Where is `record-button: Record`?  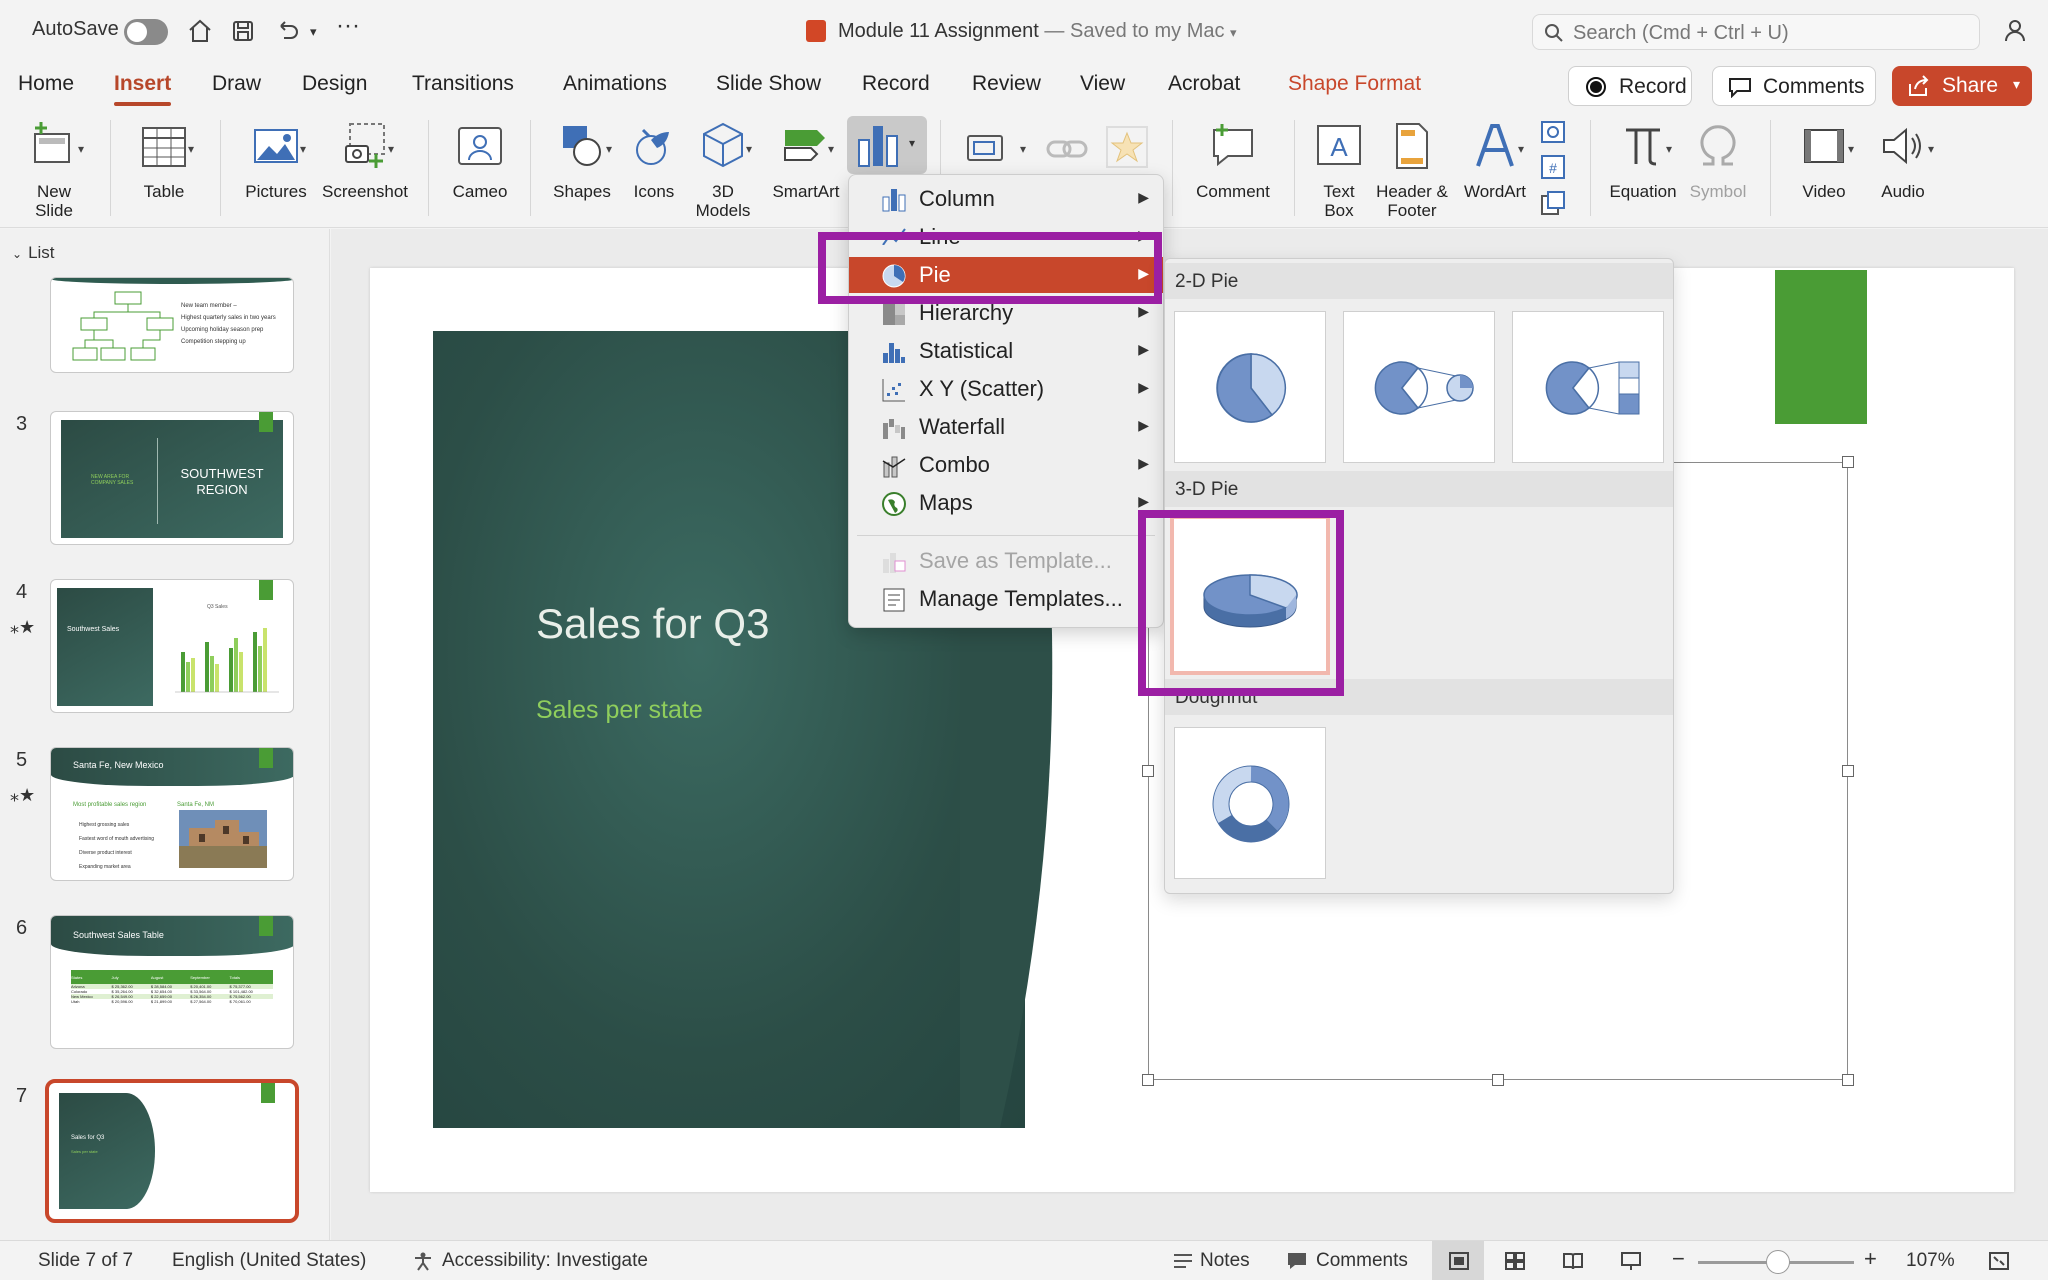 record-button: Record is located at coordinates (1630, 86).